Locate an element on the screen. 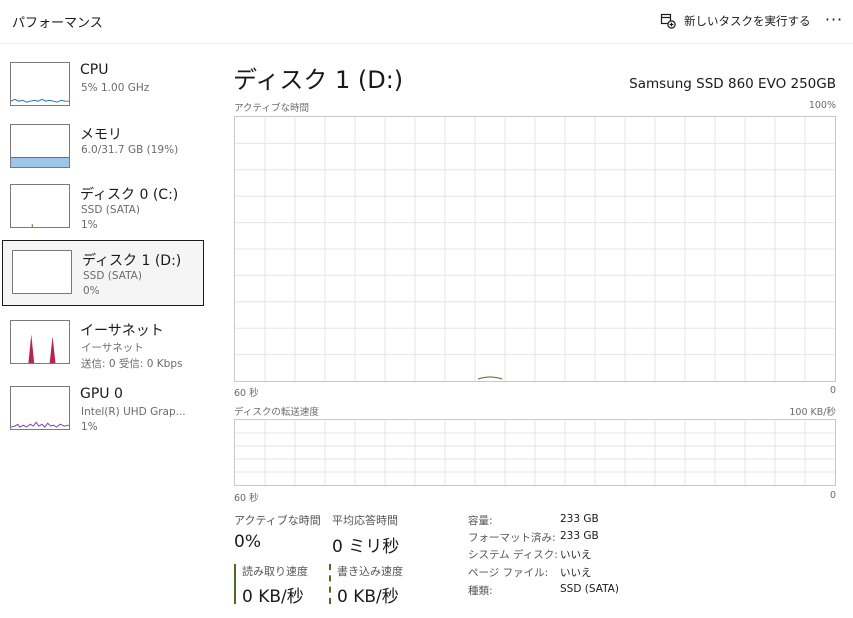  active-time-graph-min: 0 is located at coordinates (832, 390).